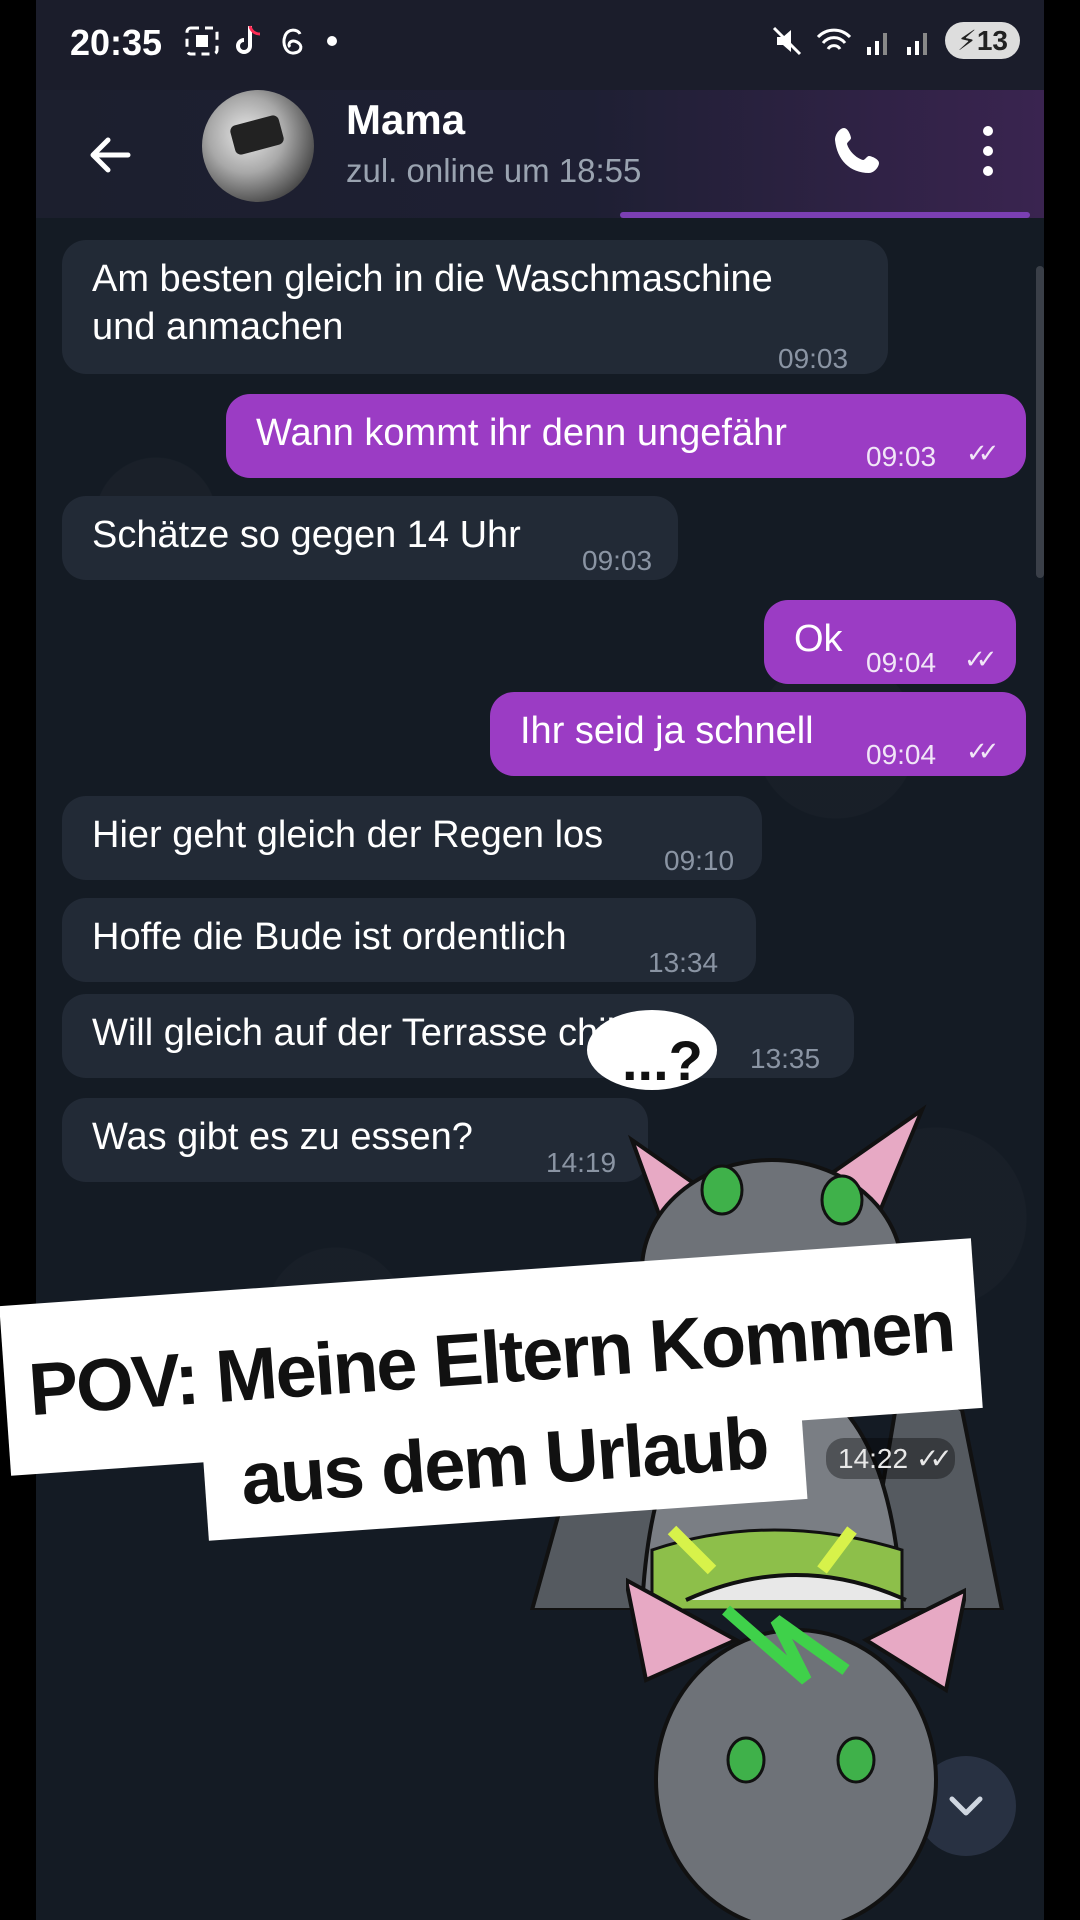  I want to click on message-text: Ihr seid ja schnell, so click(667, 731).